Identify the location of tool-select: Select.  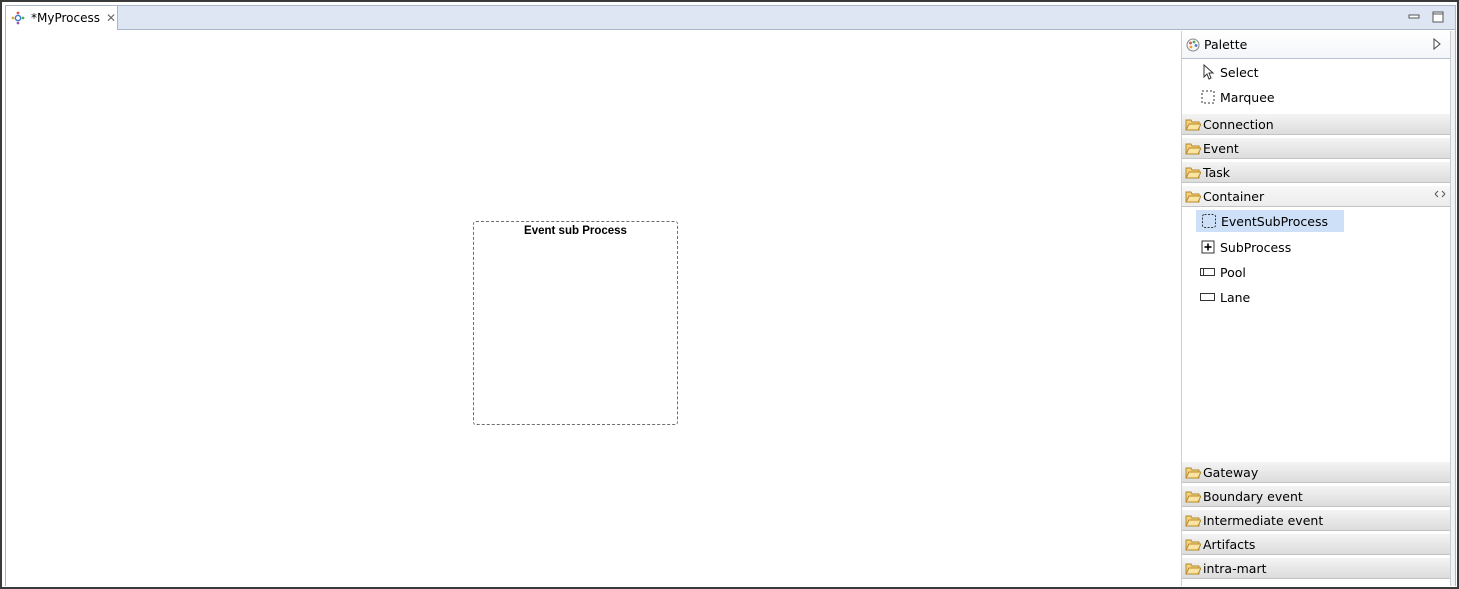
(1229, 72).